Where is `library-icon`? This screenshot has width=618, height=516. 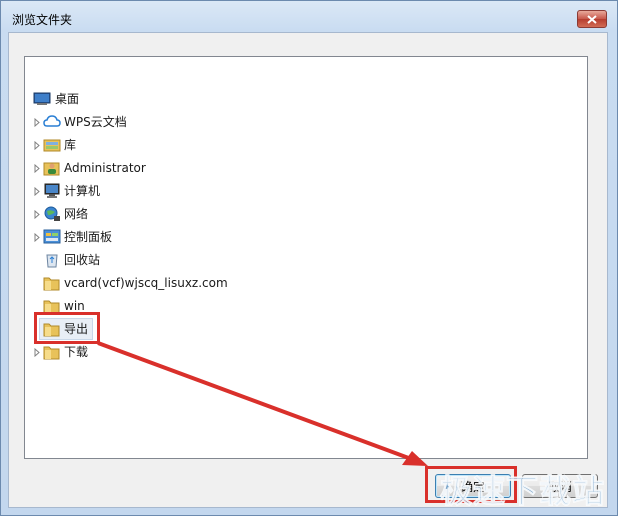
library-icon is located at coordinates (52, 145).